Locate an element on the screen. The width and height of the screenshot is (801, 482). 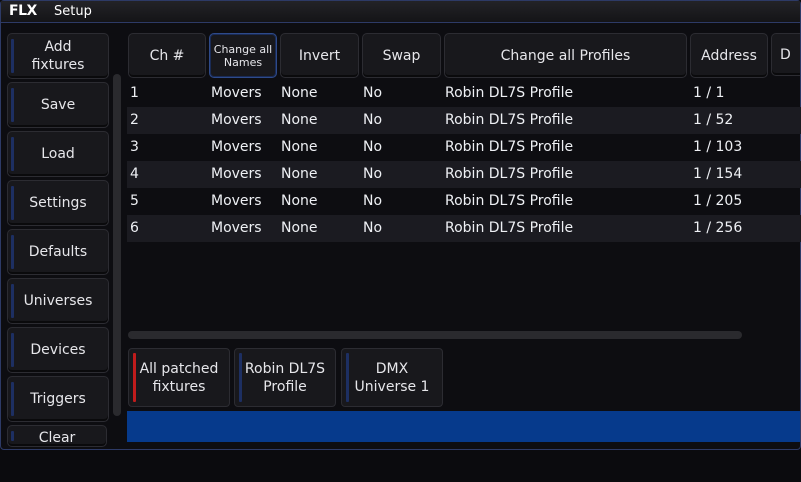
settings-button: Settings is located at coordinates (58, 203).